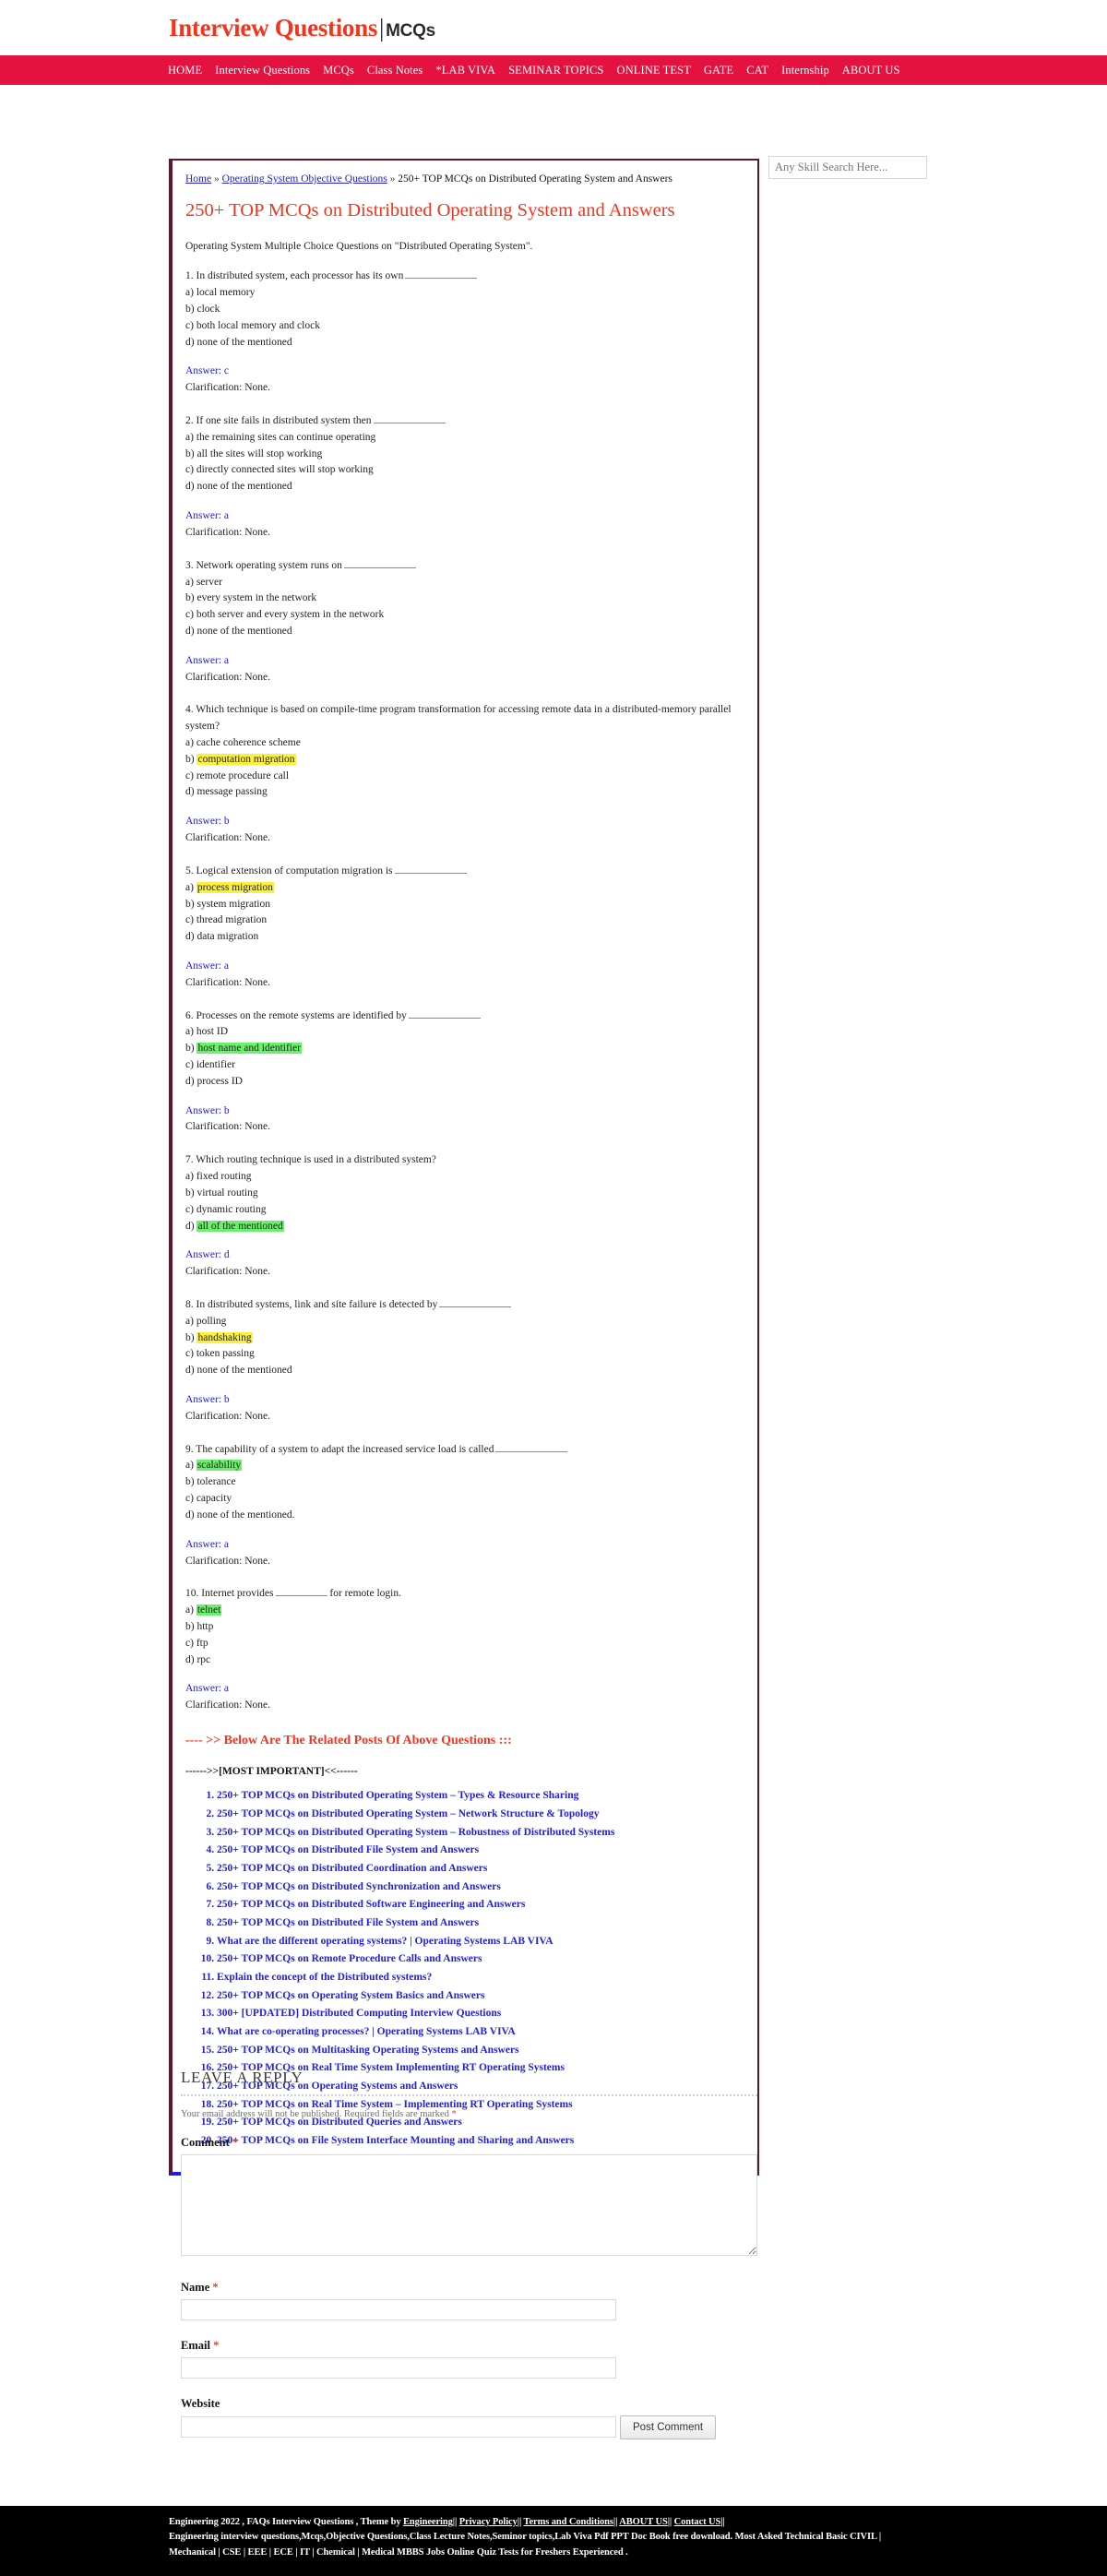 This screenshot has width=1107, height=2576. I want to click on option-text: handshaking, so click(224, 1337).